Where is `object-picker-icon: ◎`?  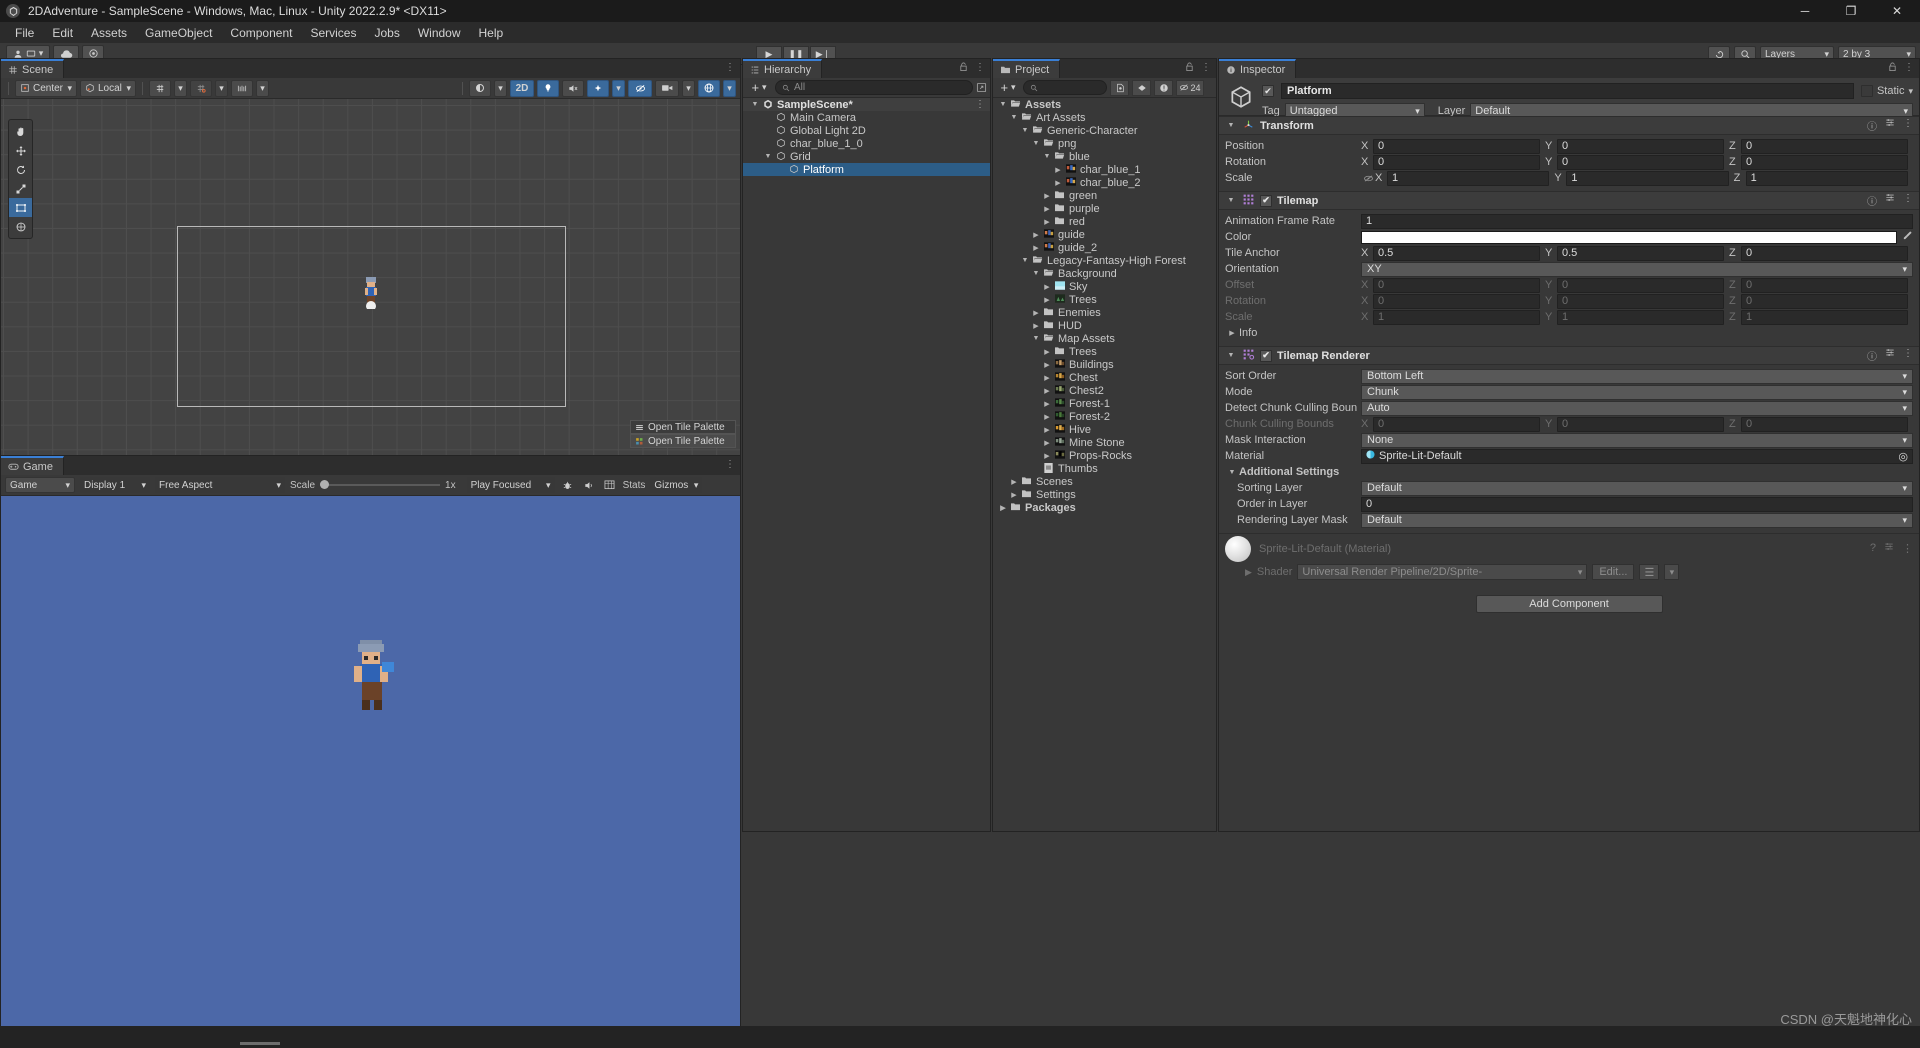
object-picker-icon: ◎ is located at coordinates (1903, 456).